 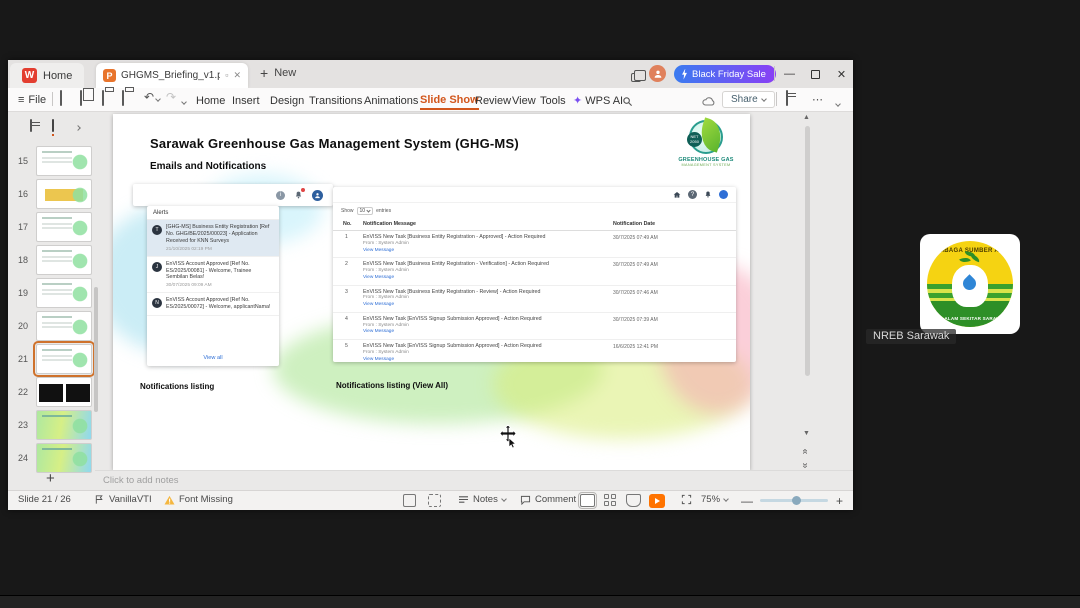 I want to click on next-slide-button: », so click(x=804, y=466).